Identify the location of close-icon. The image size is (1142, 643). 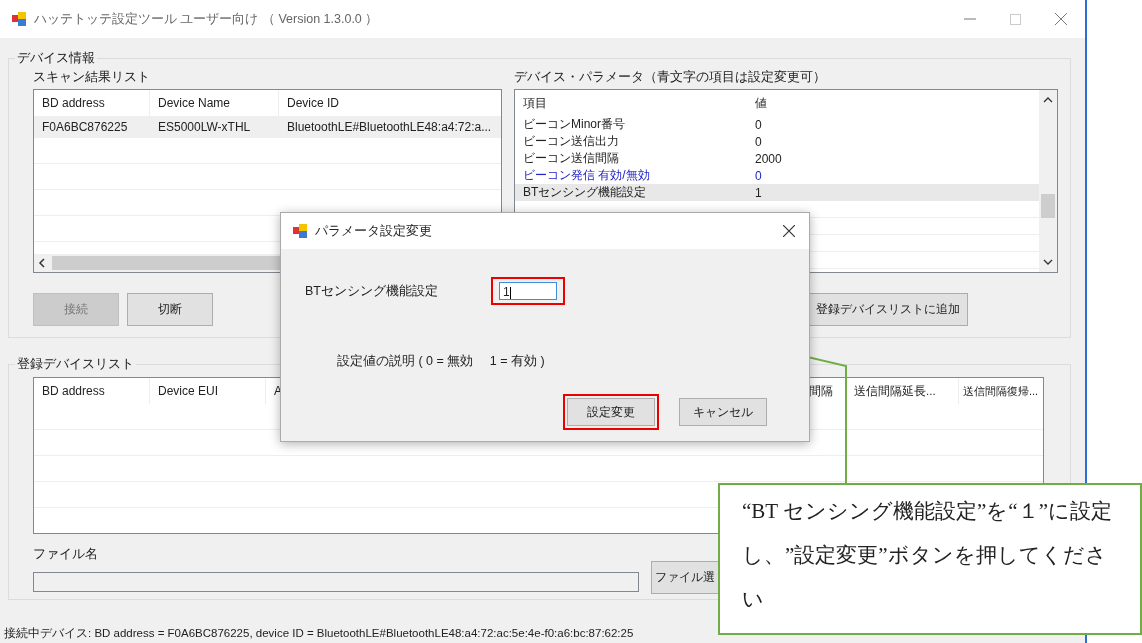
(789, 231).